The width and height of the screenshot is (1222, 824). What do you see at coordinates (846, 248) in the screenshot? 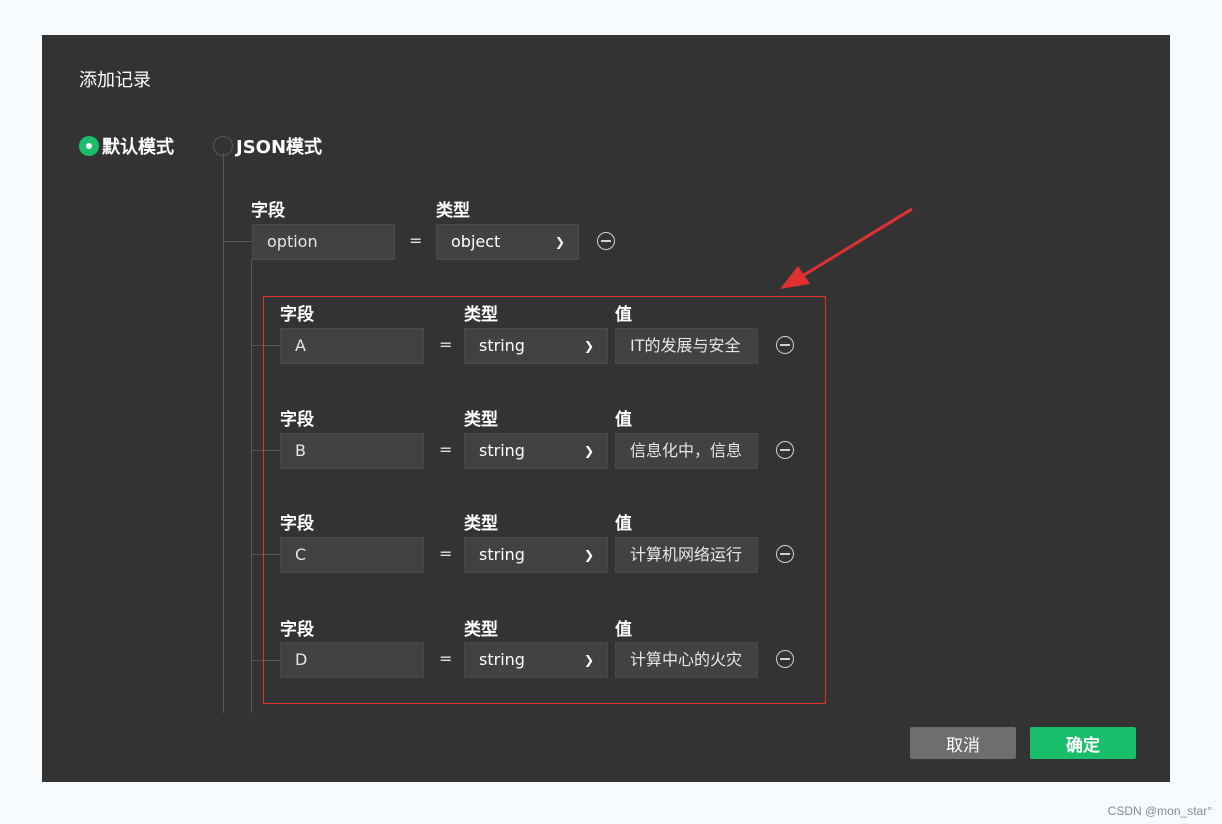
I see `annotation-arrow-icon` at bounding box center [846, 248].